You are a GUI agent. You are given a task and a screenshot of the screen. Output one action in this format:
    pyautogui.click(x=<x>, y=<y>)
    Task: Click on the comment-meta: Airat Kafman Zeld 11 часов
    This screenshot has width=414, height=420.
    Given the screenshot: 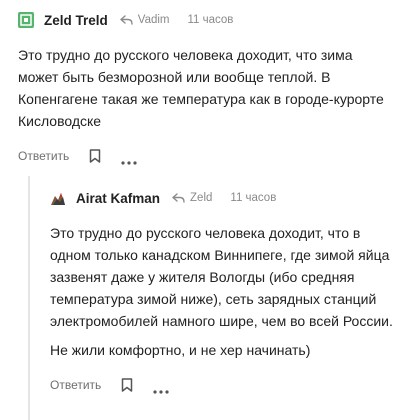 What is the action you would take?
    pyautogui.click(x=225, y=198)
    